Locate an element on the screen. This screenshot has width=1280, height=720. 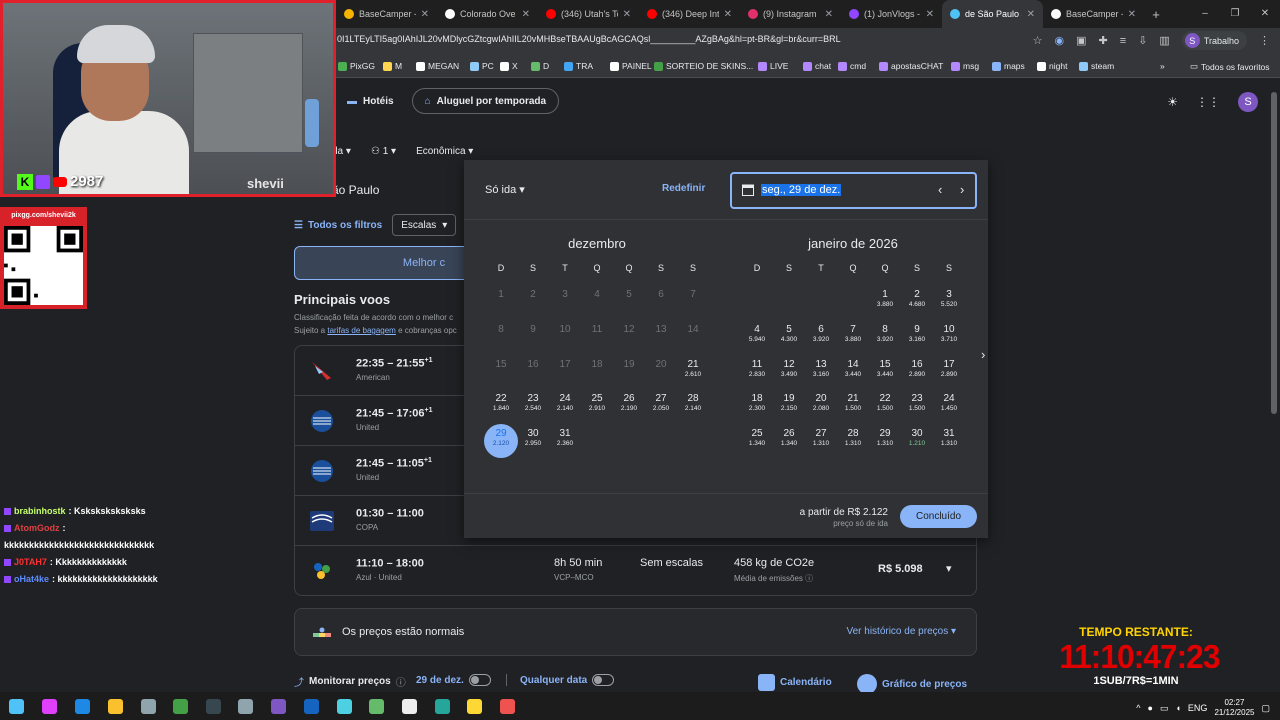
bookmark-item: MEGAN is located at coordinates (437, 66).